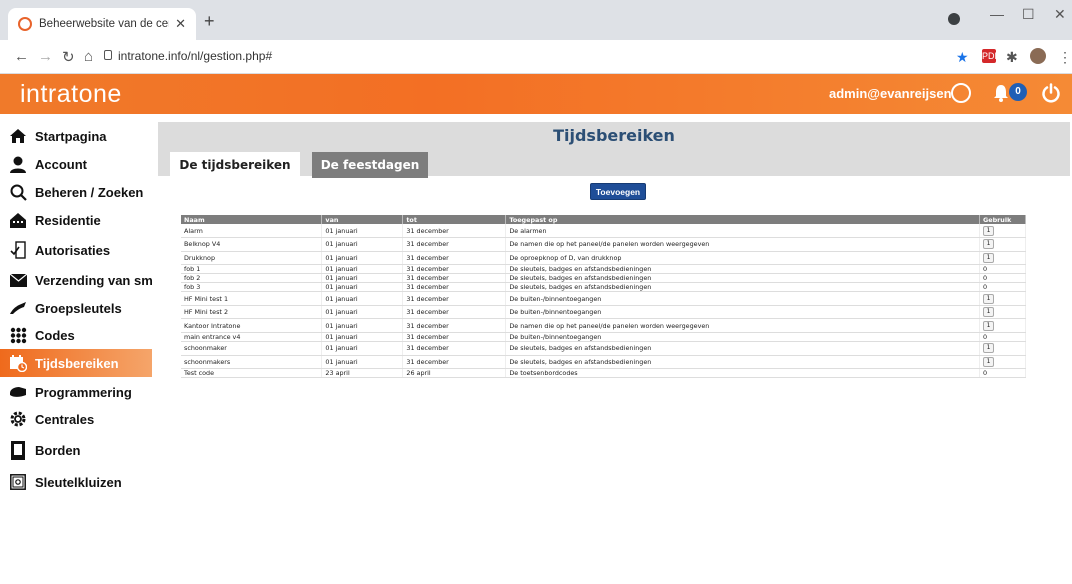 The width and height of the screenshot is (1072, 584). I want to click on cell-van: 23 april, so click(362, 373).